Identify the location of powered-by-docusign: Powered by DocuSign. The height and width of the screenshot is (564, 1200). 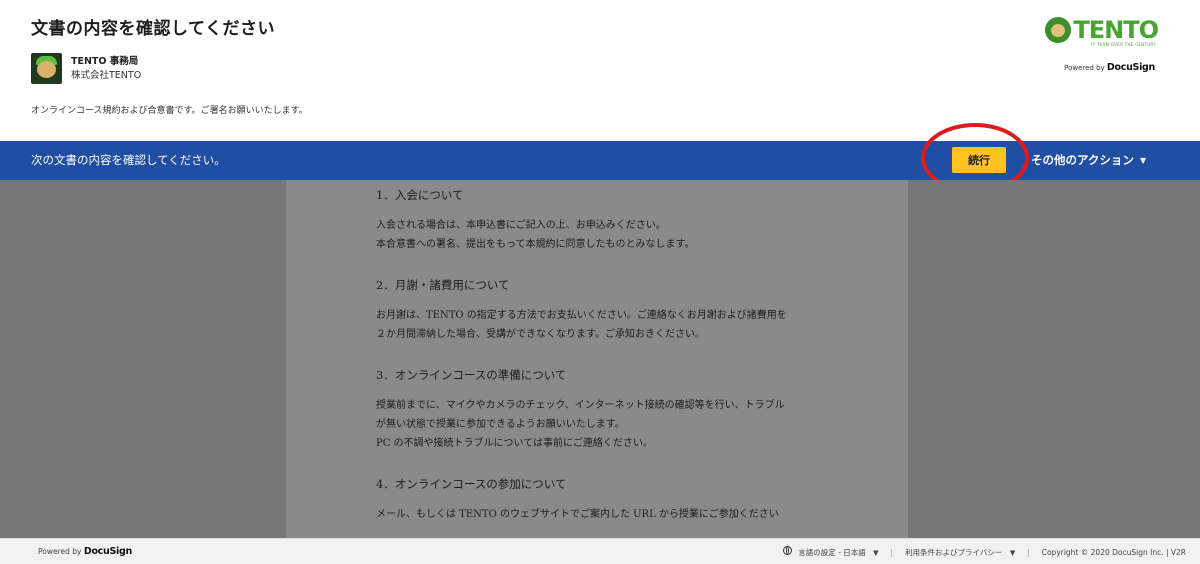
(1109, 67).